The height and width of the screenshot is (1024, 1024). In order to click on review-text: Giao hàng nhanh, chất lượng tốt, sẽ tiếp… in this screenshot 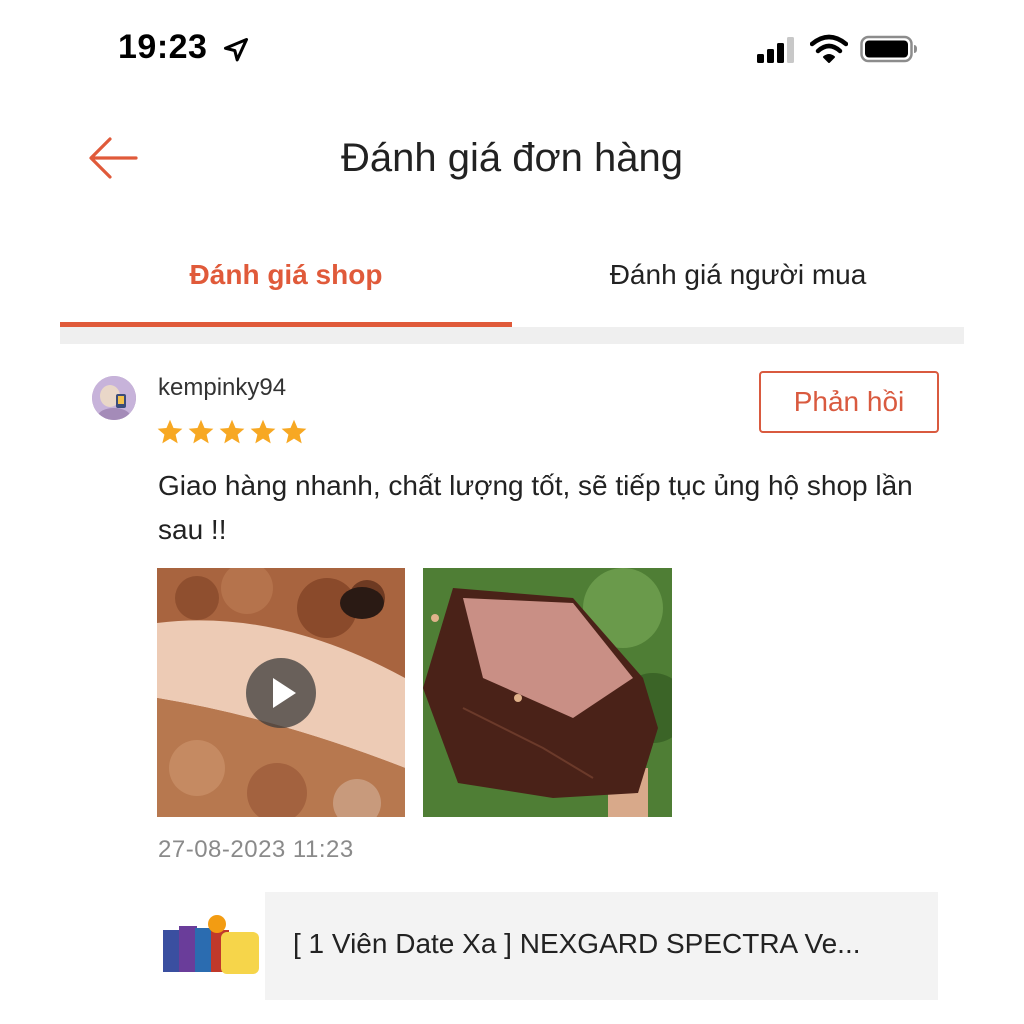, I will do `click(535, 507)`.